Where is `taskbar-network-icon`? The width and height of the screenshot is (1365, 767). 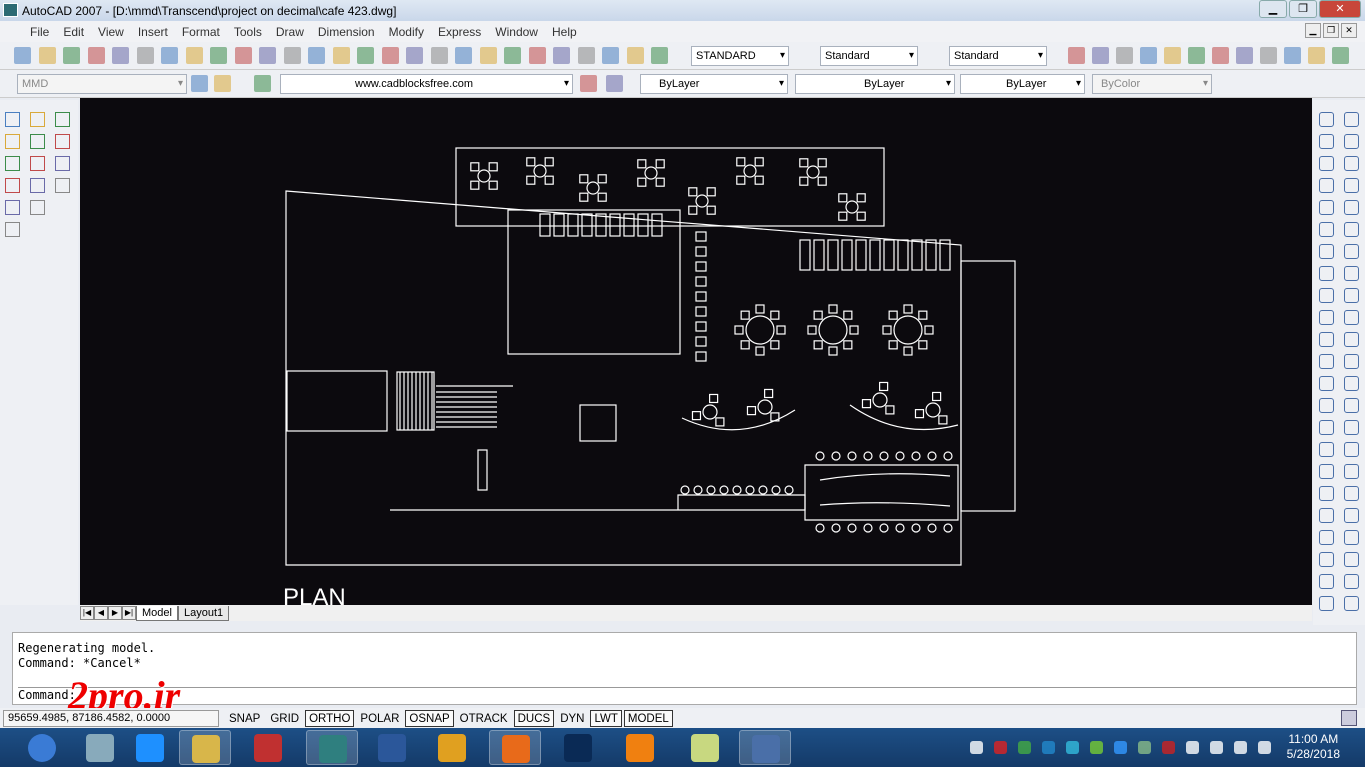 taskbar-network-icon is located at coordinates (765, 747).